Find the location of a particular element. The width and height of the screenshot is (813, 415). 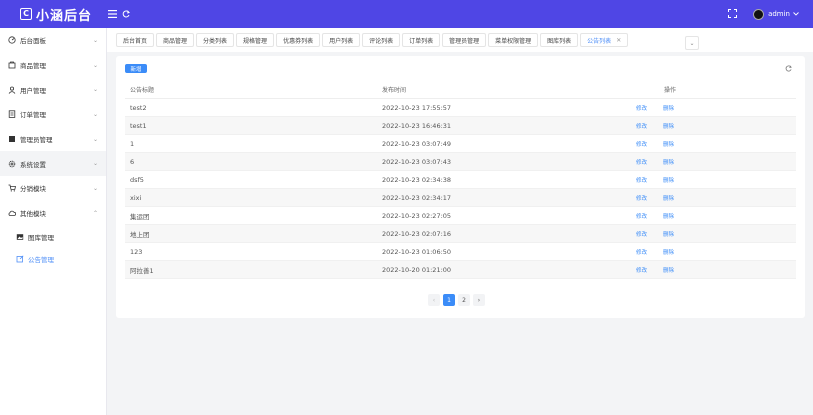

sidebar-item-label: 管理员管理 is located at coordinates (36, 140).